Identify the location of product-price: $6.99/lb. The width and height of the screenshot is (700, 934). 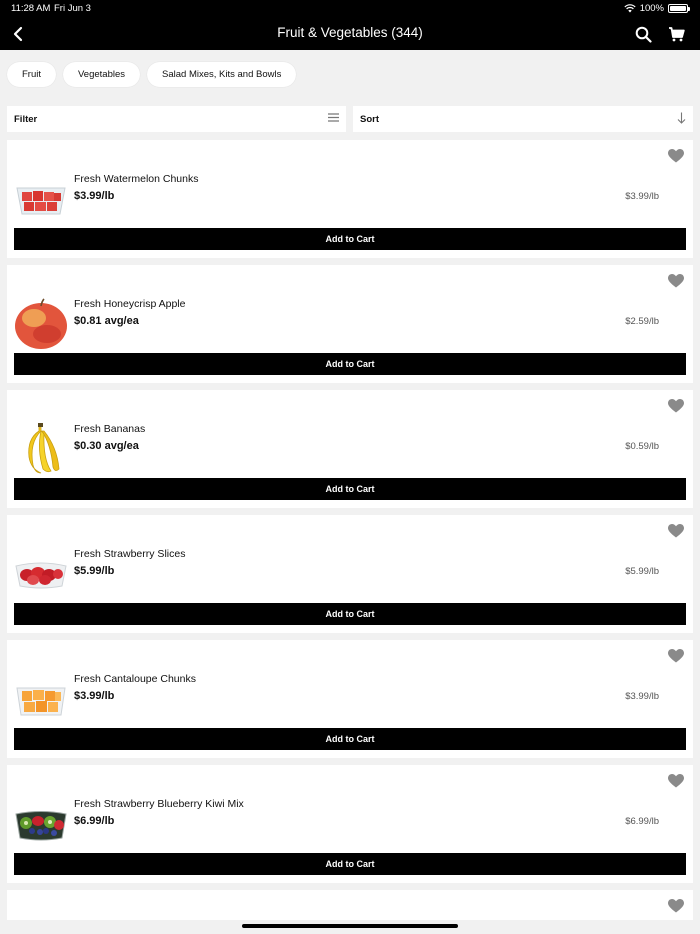
(94, 821).